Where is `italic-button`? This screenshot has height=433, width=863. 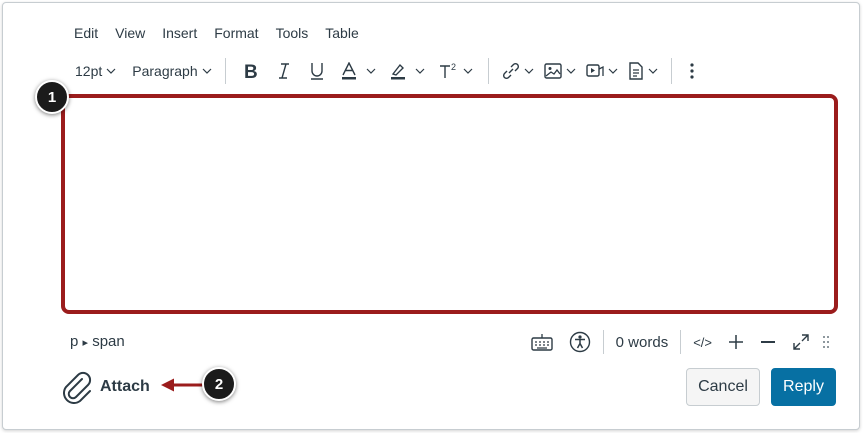 italic-button is located at coordinates (284, 71).